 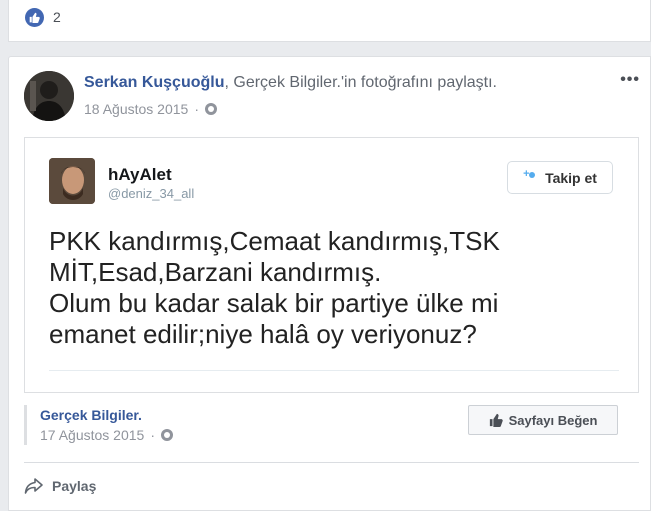 What do you see at coordinates (329, 21) in the screenshot?
I see `previous-post-footer: 2` at bounding box center [329, 21].